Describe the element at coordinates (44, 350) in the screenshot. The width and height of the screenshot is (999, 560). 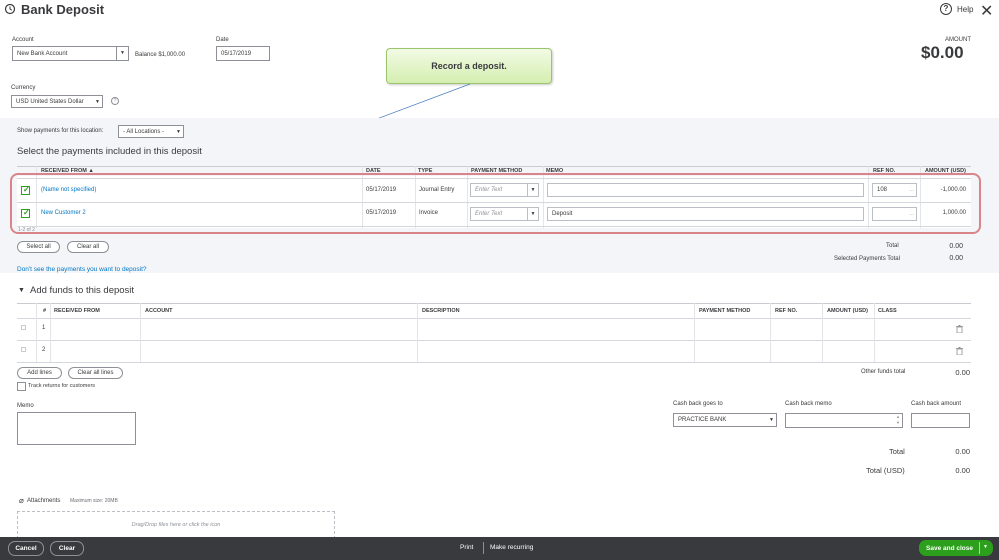
I see `funds-row-num: 2` at that location.